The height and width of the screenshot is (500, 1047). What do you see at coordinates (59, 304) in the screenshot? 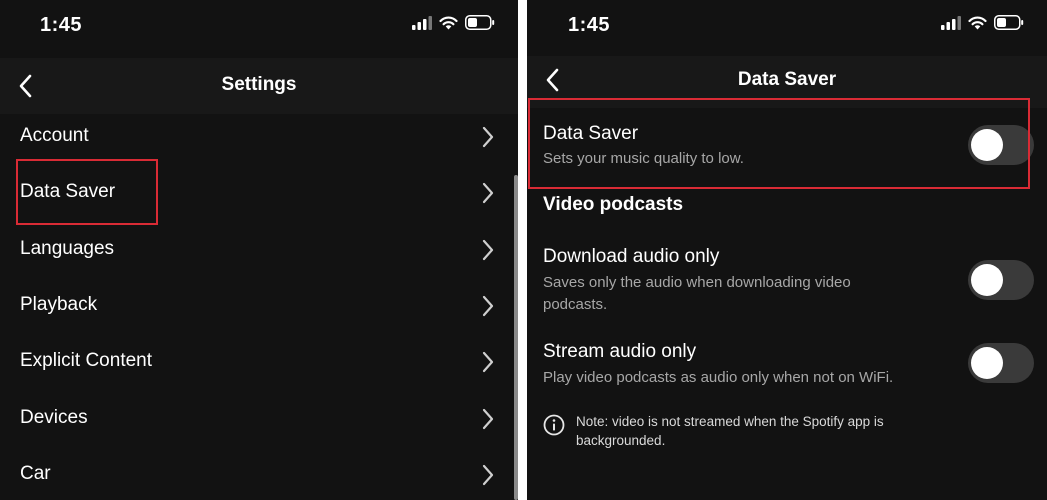
I see `settings-item-label: Playback` at bounding box center [59, 304].